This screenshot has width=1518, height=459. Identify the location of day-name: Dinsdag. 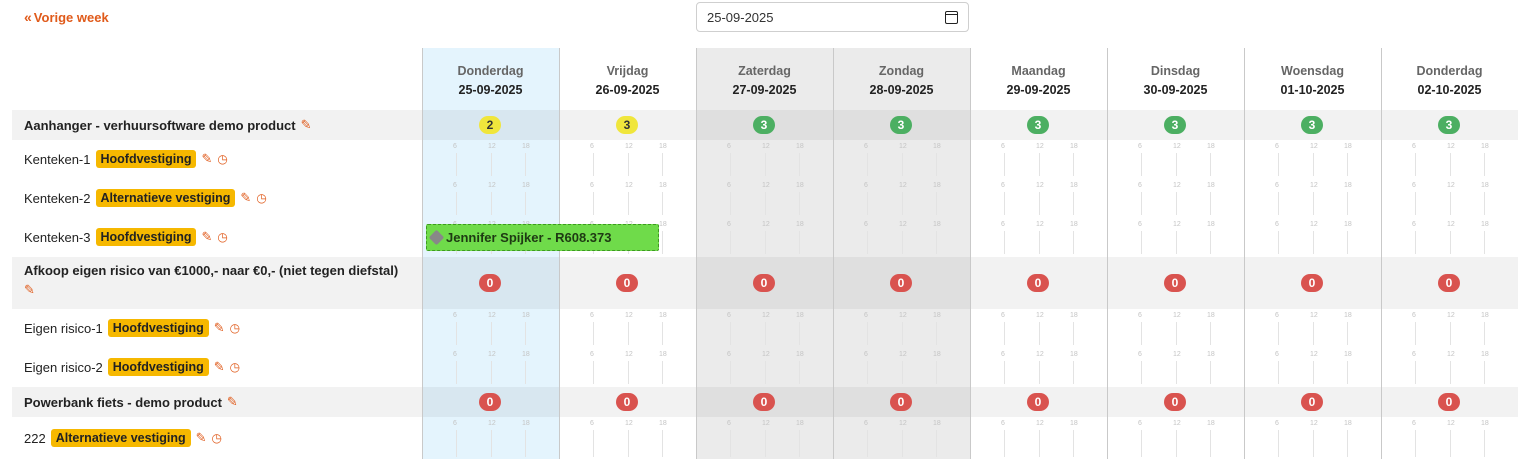
(1175, 71).